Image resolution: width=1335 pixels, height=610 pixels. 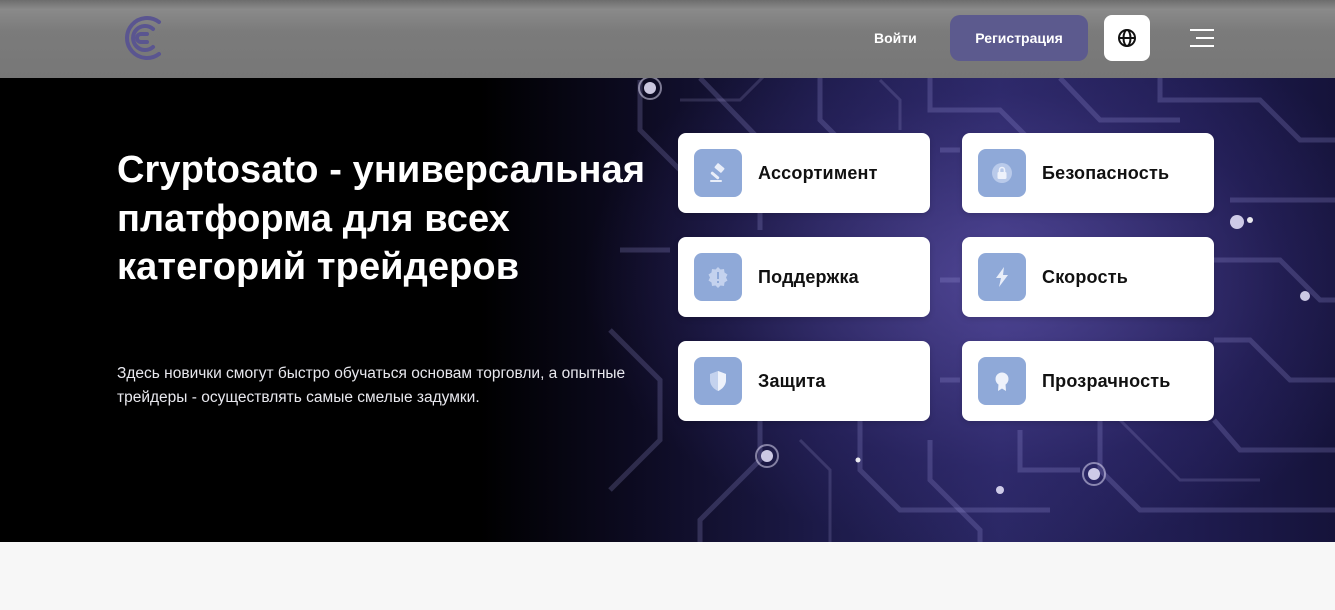 I want to click on cryptosato-logo, so click(x=140, y=38).